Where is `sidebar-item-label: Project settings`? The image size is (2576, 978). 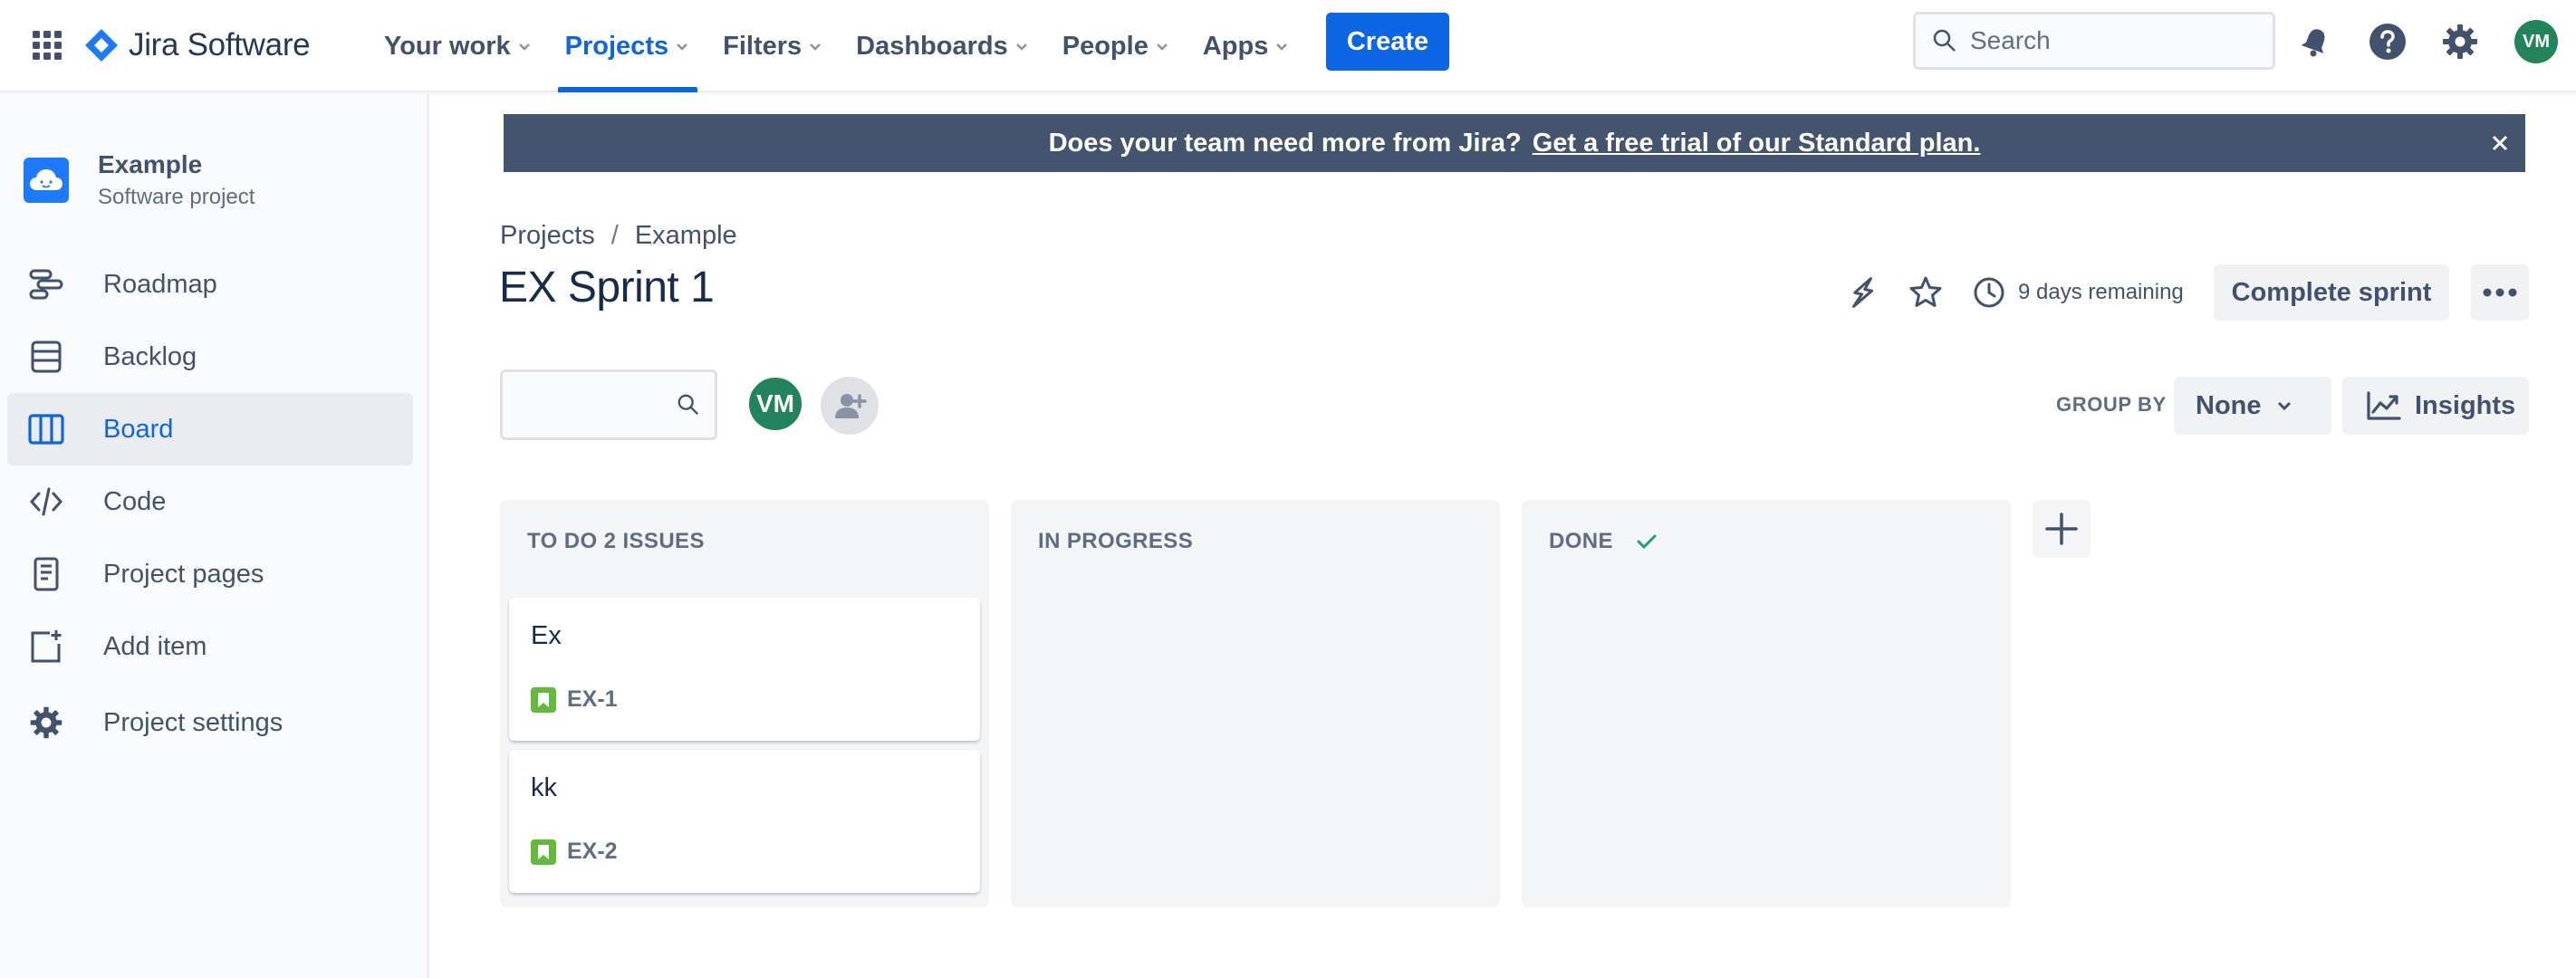 sidebar-item-label: Project settings is located at coordinates (193, 722).